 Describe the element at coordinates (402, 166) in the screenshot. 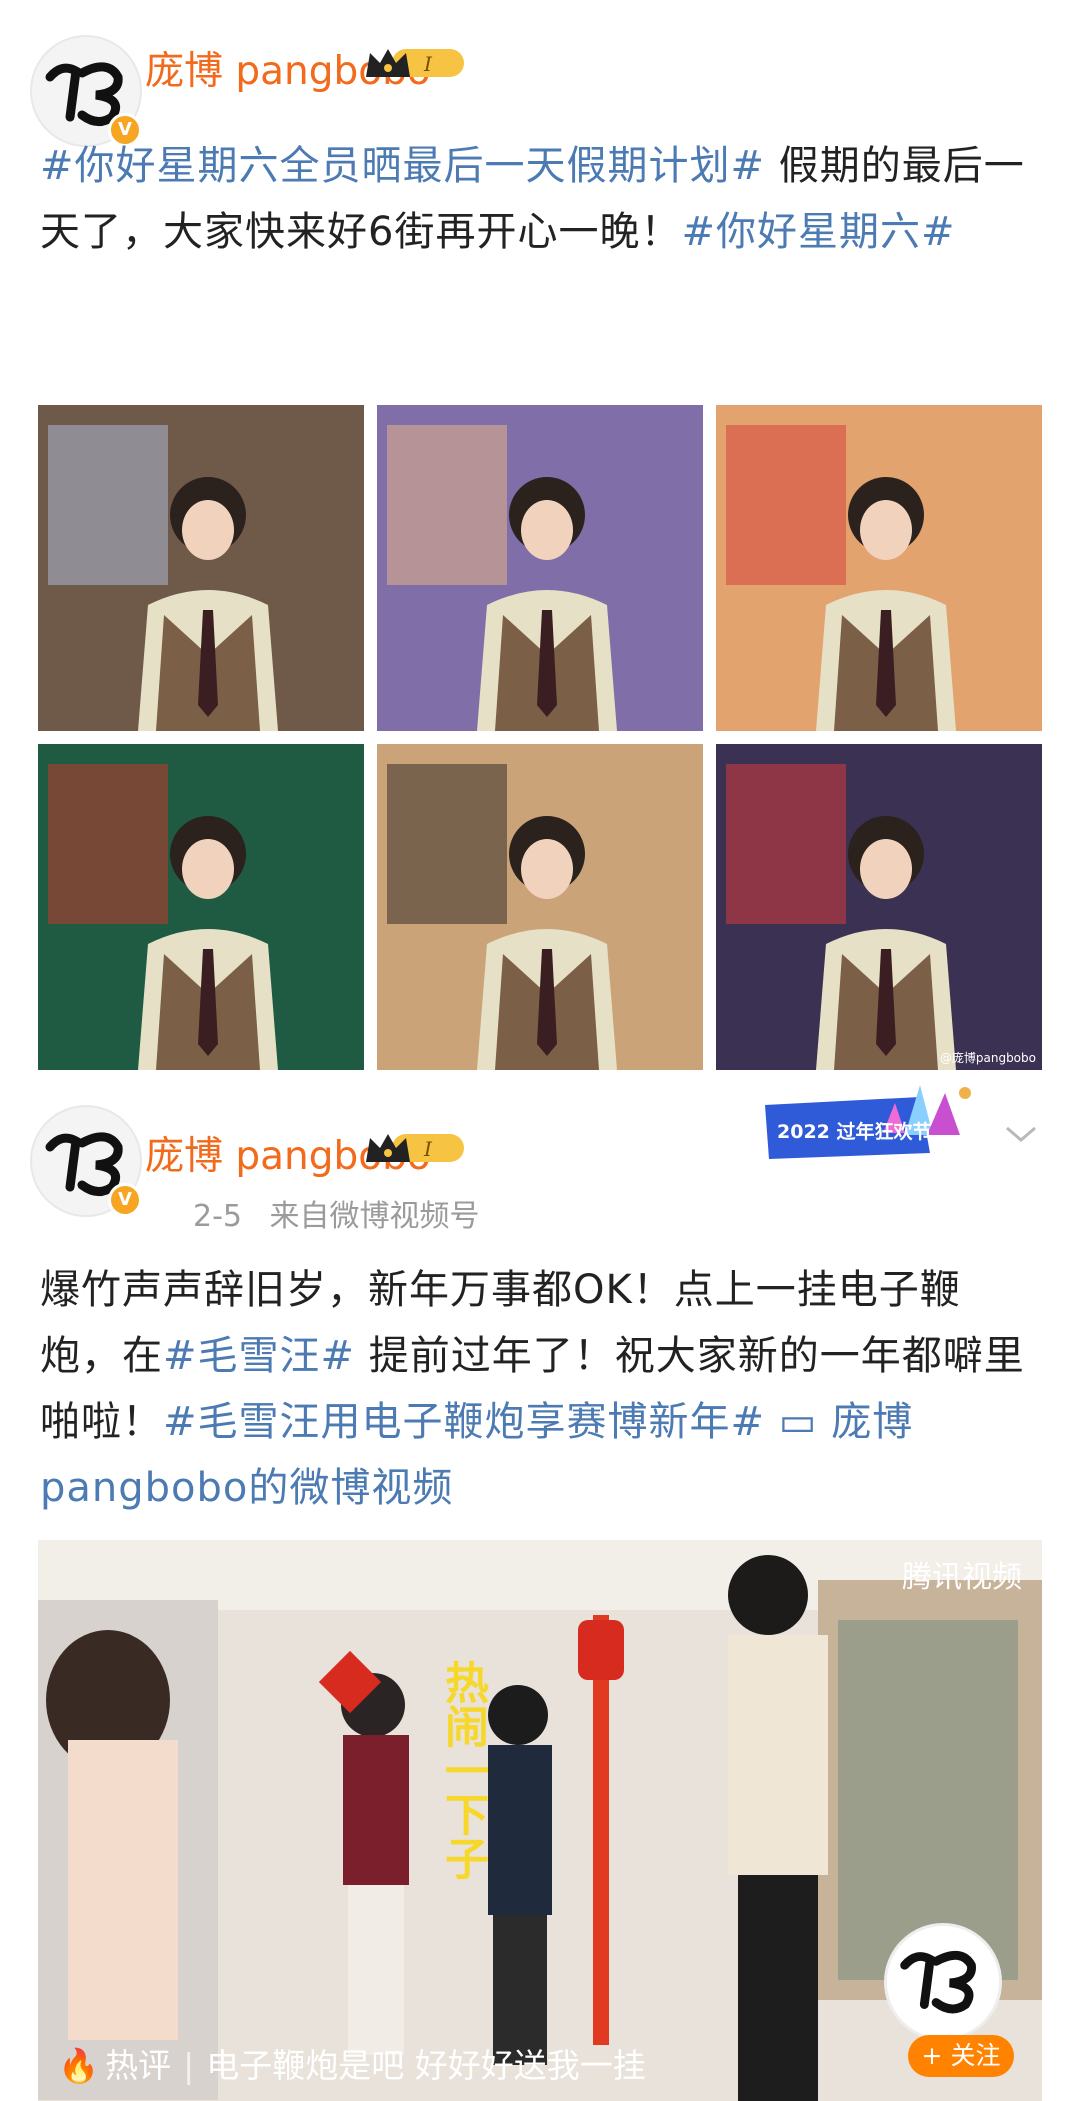

I see `topic-link: #你好星期六全员晒最后一天假期计划#` at that location.